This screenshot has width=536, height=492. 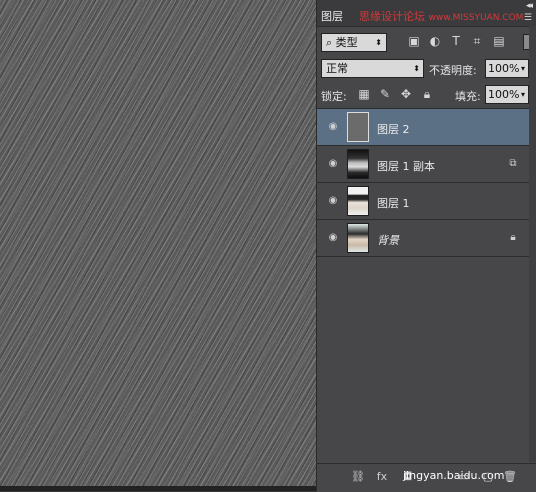 What do you see at coordinates (364, 94) in the screenshot?
I see `lock-transparent-icon: ▦` at bounding box center [364, 94].